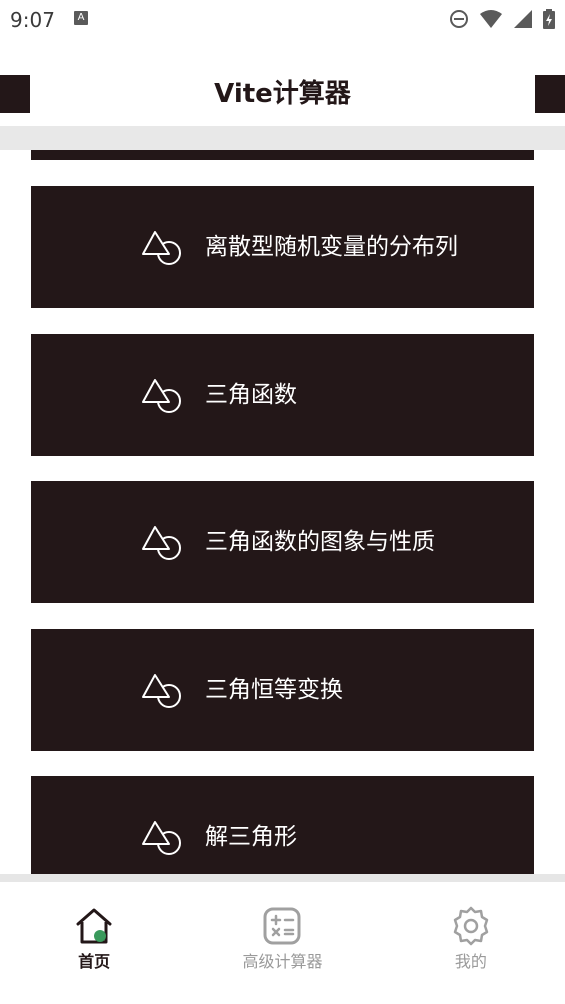 Image resolution: width=565 pixels, height=1004 pixels. Describe the element at coordinates (282, 138) in the screenshot. I see `header-divider` at that location.